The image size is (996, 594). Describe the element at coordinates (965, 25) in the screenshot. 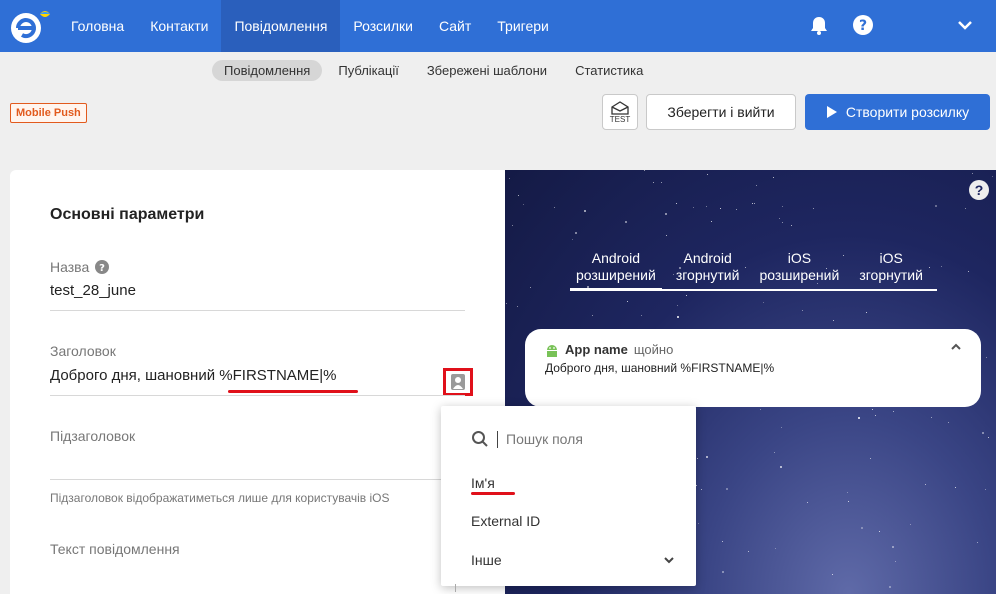

I see `account-chevron-down-icon` at that location.